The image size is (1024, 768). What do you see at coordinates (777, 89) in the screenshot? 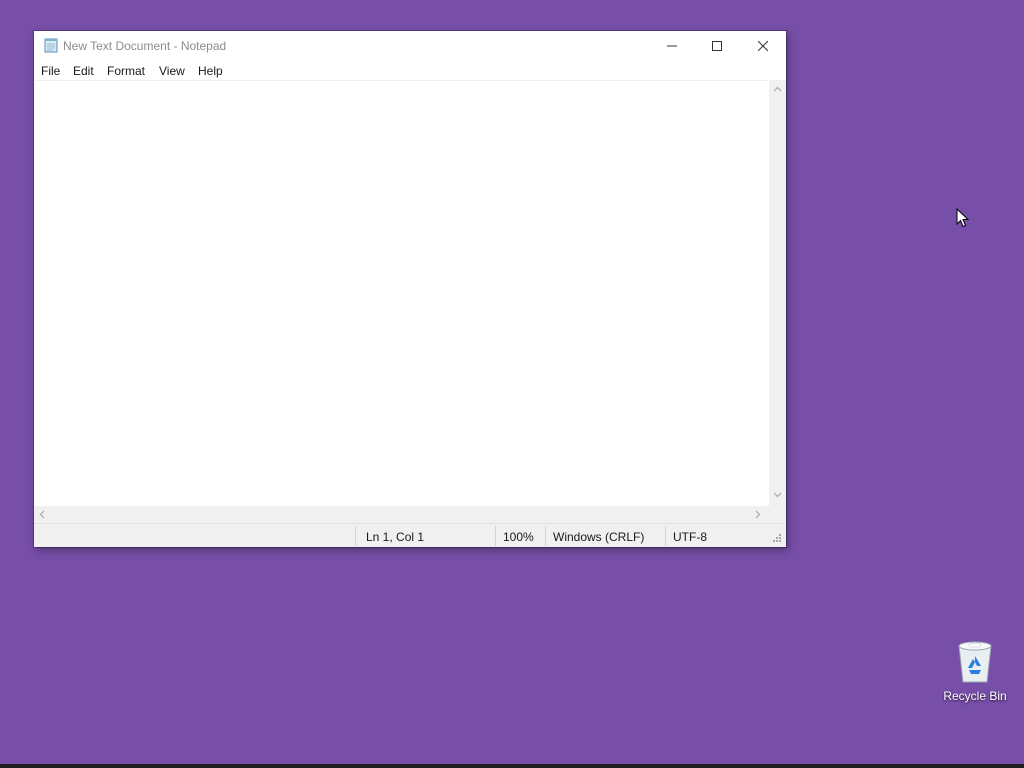
I see `scroll-up-icon` at bounding box center [777, 89].